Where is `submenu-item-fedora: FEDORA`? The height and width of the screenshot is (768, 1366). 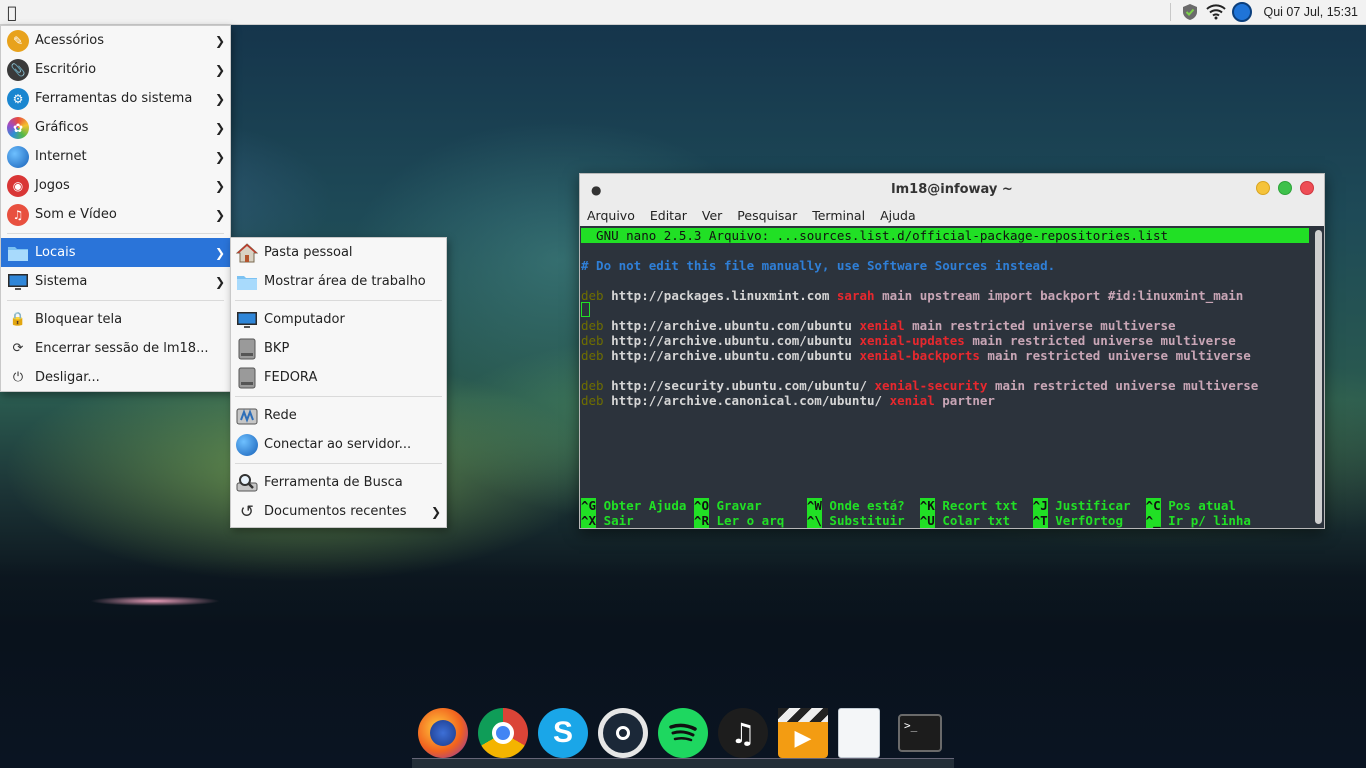 submenu-item-fedora: FEDORA is located at coordinates (338, 377).